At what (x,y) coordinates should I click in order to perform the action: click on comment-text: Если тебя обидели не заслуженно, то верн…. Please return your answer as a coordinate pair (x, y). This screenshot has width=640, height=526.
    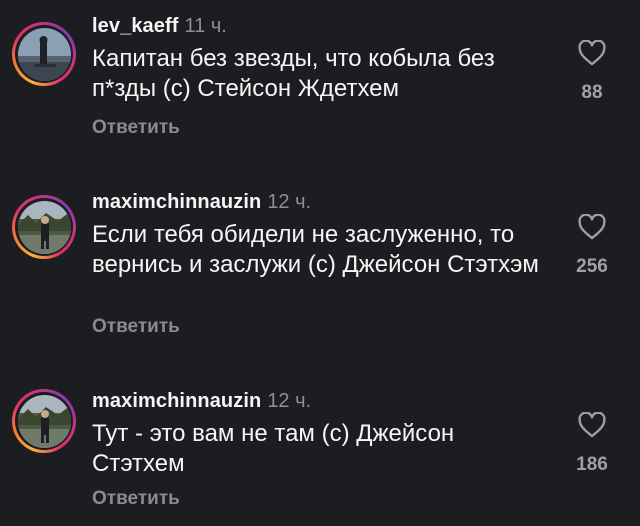
    Looking at the image, I should click on (315, 249).